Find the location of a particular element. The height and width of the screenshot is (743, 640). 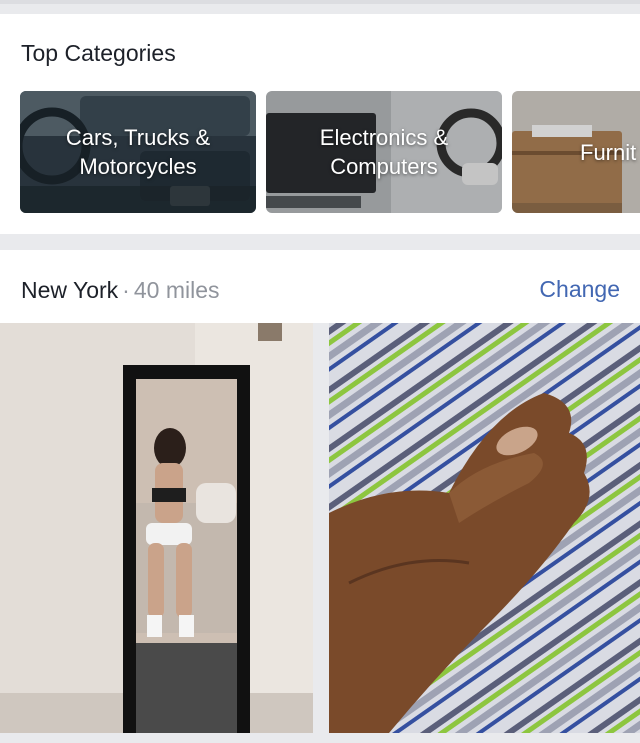

category-label: Electronics & Computers is located at coordinates (384, 152).